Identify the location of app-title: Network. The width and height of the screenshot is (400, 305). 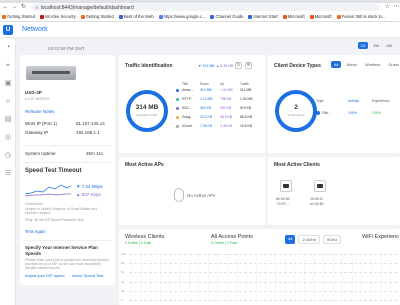
(35, 29).